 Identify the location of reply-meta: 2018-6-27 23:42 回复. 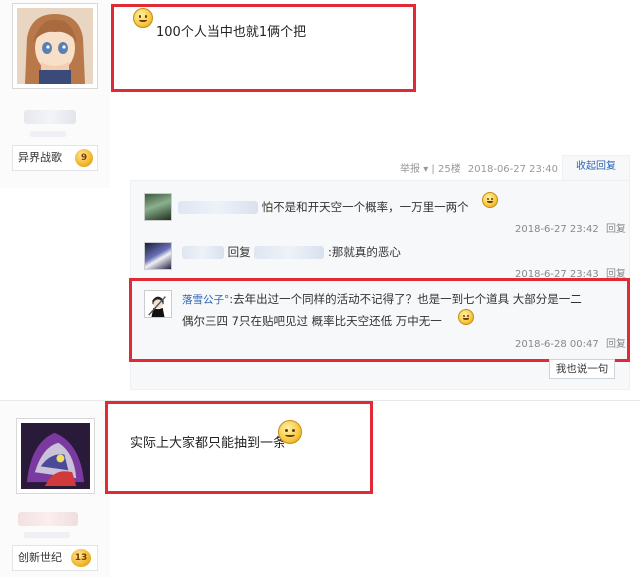
(570, 227).